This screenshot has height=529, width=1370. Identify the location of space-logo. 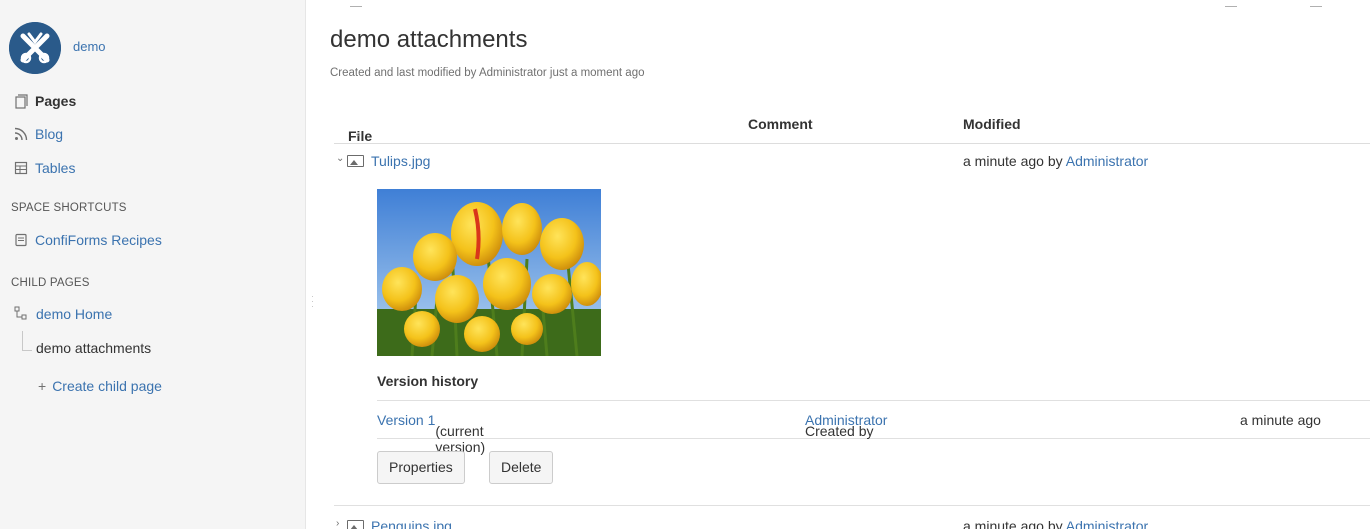
(35, 48).